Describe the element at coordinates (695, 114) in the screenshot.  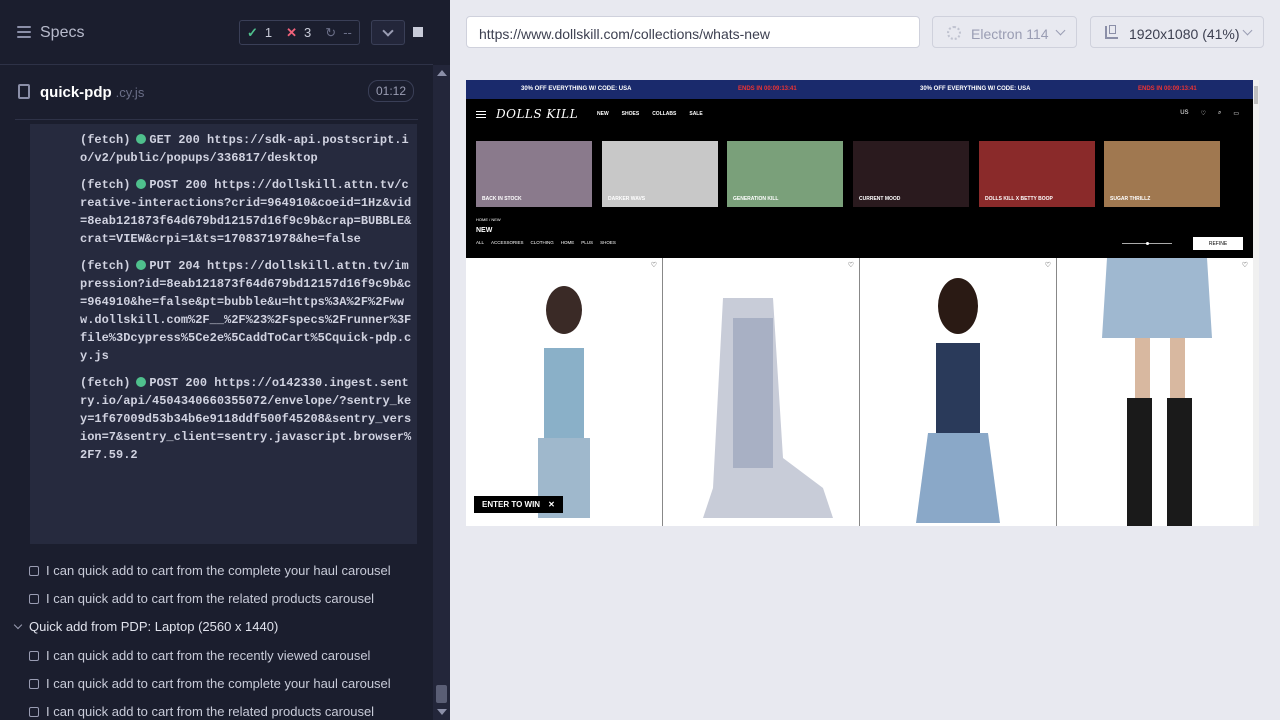
I see `nav-link-sale: SALE` at that location.